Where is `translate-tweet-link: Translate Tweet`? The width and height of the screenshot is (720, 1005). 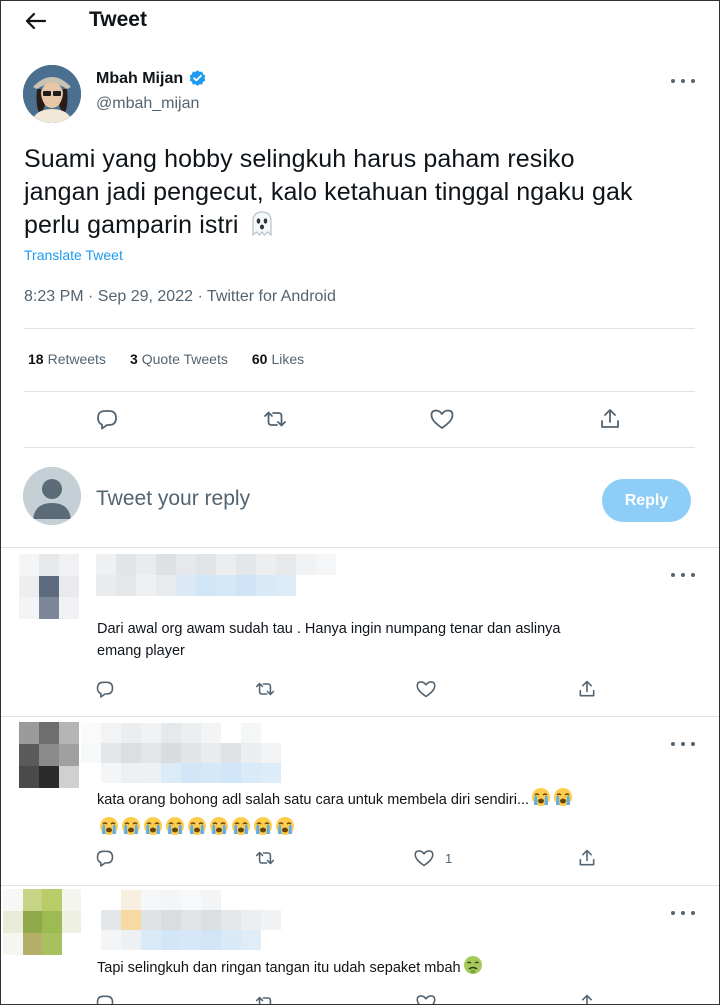 translate-tweet-link: Translate Tweet is located at coordinates (73, 255).